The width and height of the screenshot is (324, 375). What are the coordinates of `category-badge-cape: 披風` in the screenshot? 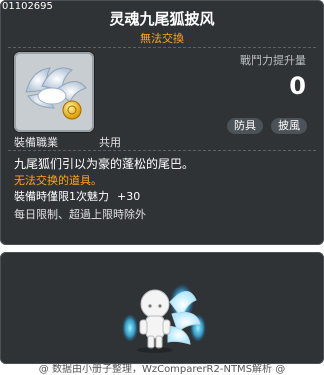 It's located at (289, 126).